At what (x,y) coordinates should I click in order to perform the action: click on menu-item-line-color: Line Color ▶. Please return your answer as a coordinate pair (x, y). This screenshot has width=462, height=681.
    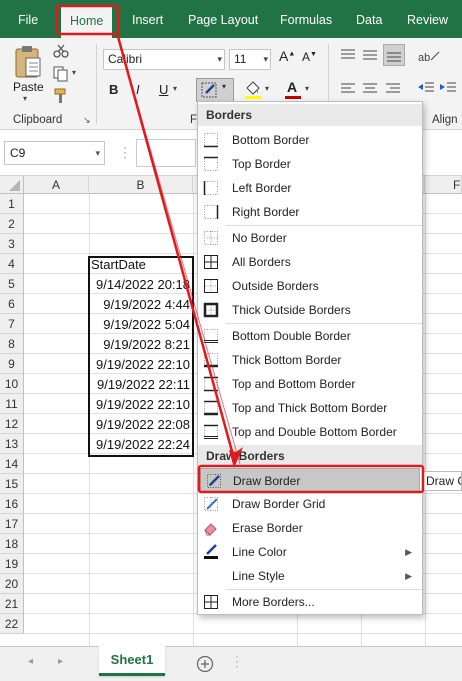
    Looking at the image, I should click on (310, 552).